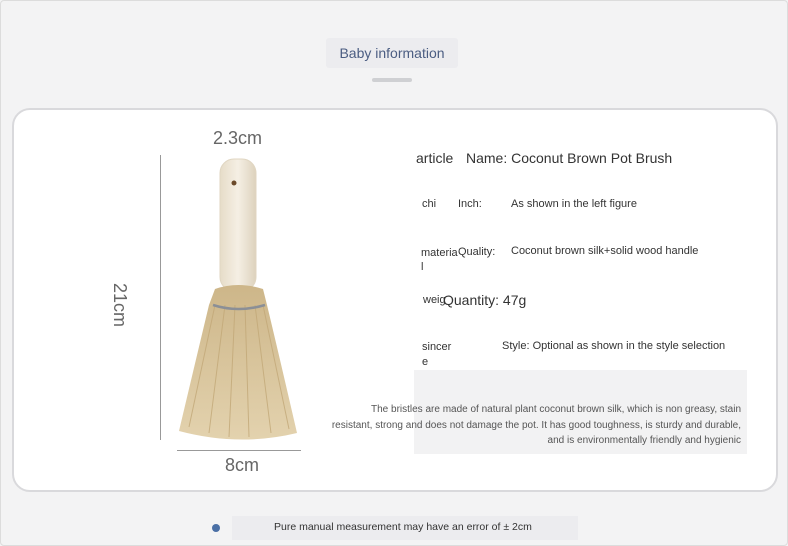 The image size is (788, 546). I want to click on material-key: materia l, so click(439, 260).